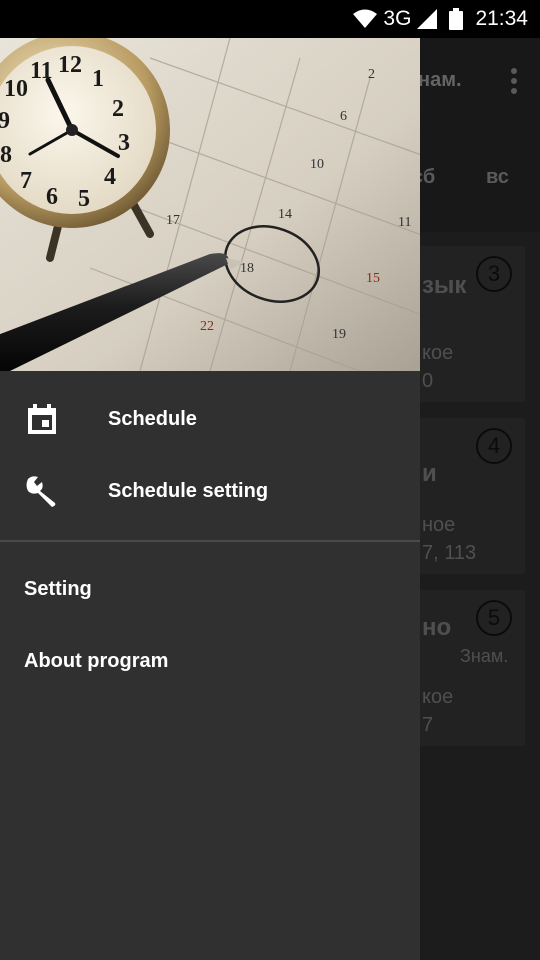 This screenshot has width=540, height=960. I want to click on battery-icon, so click(456, 19).